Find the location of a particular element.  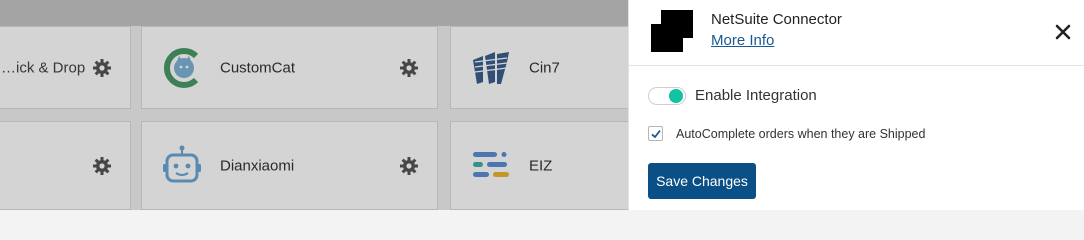

netsuite-logo-icon is located at coordinates (672, 31).